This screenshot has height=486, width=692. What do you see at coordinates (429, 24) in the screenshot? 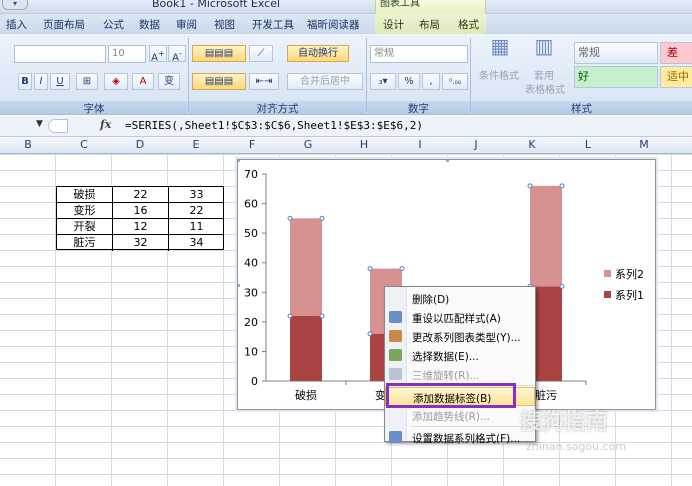
I see `tab-9: 布局` at bounding box center [429, 24].